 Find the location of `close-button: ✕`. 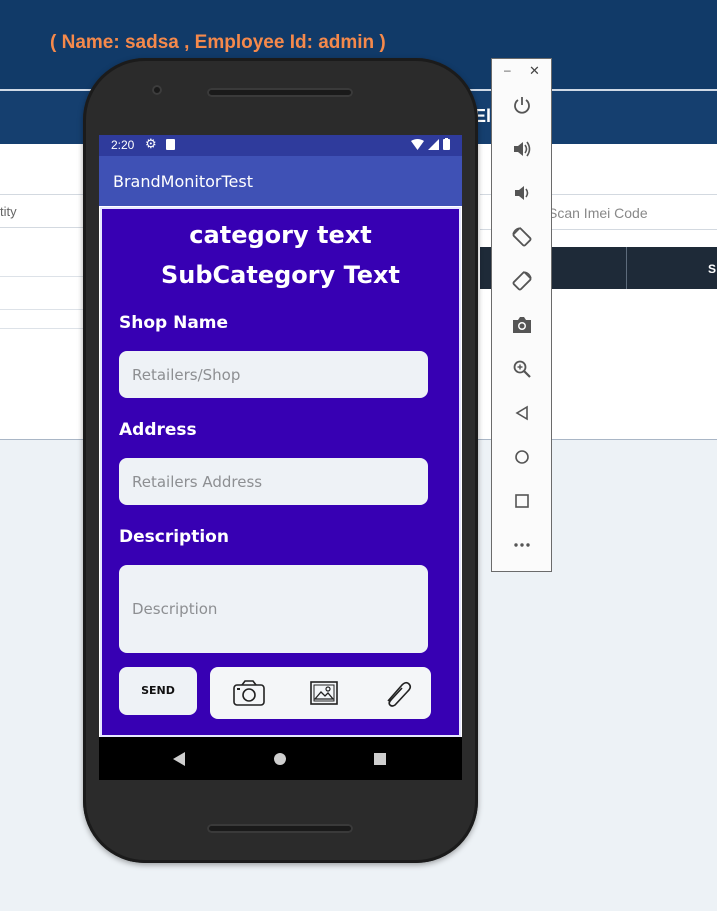

close-button: ✕ is located at coordinates (534, 71).